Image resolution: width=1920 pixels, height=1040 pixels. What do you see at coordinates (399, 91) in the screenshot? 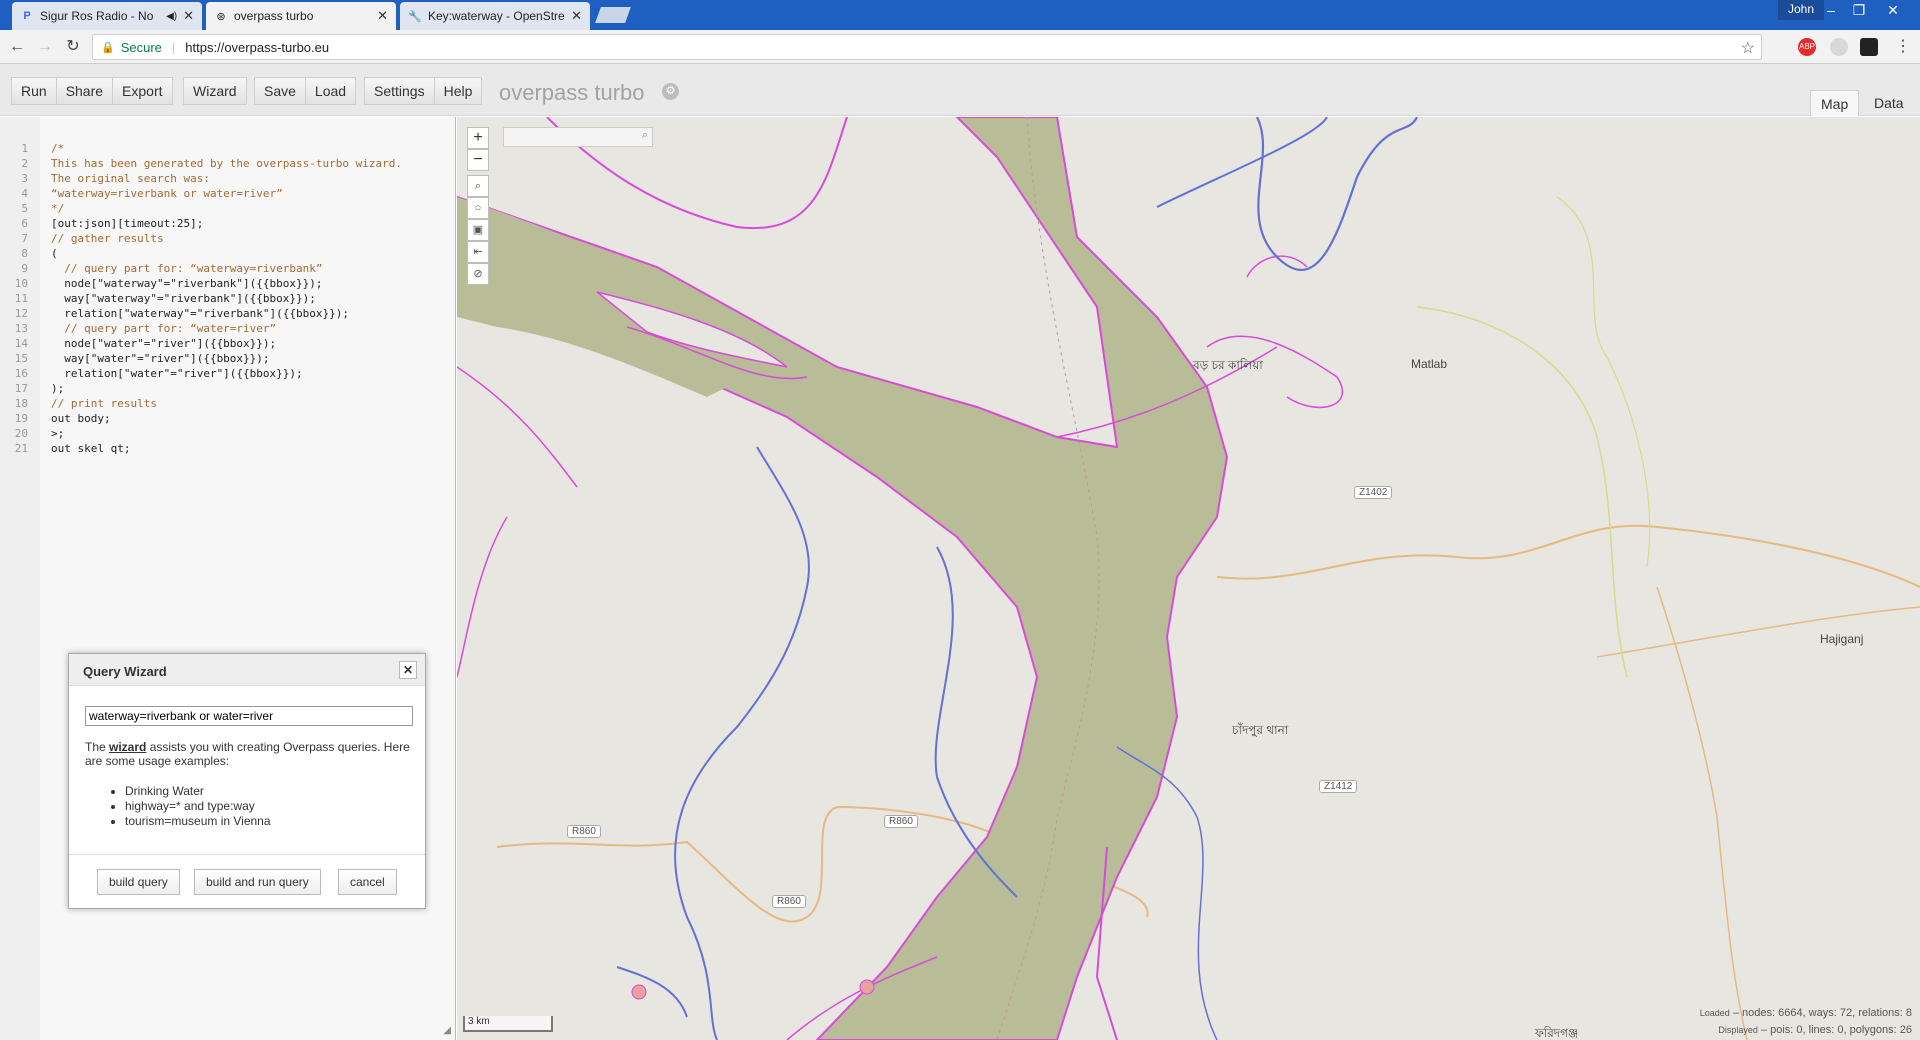
I see `settings-button: Settings` at bounding box center [399, 91].